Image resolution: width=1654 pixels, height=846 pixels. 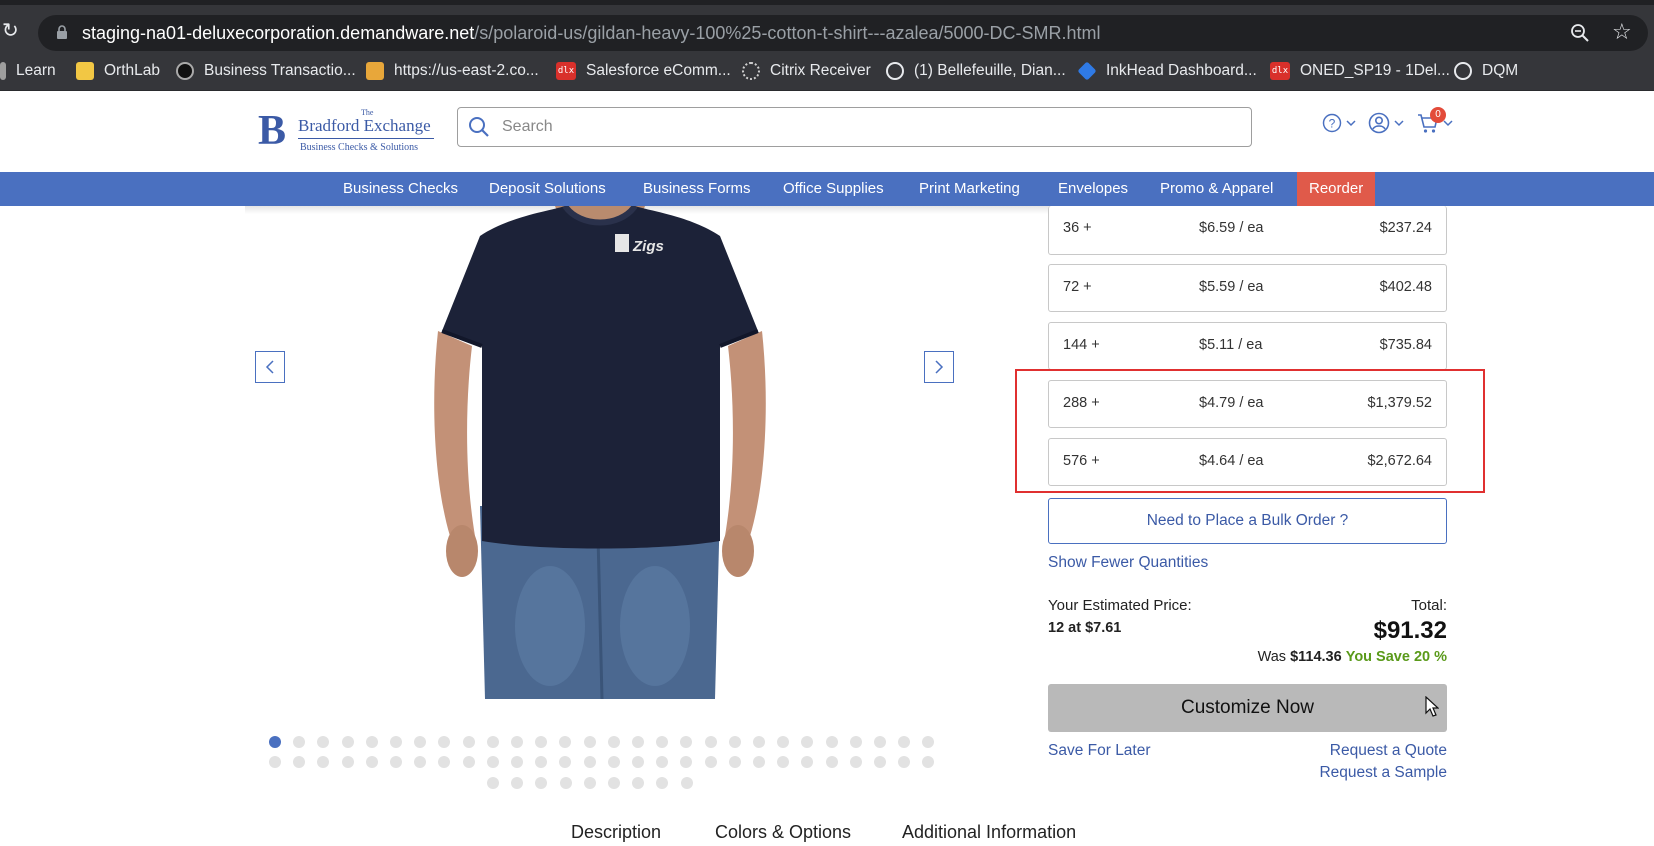 I want to click on price-tier-row: 144 + $5.11 / ea $735.84, so click(x=1247, y=346).